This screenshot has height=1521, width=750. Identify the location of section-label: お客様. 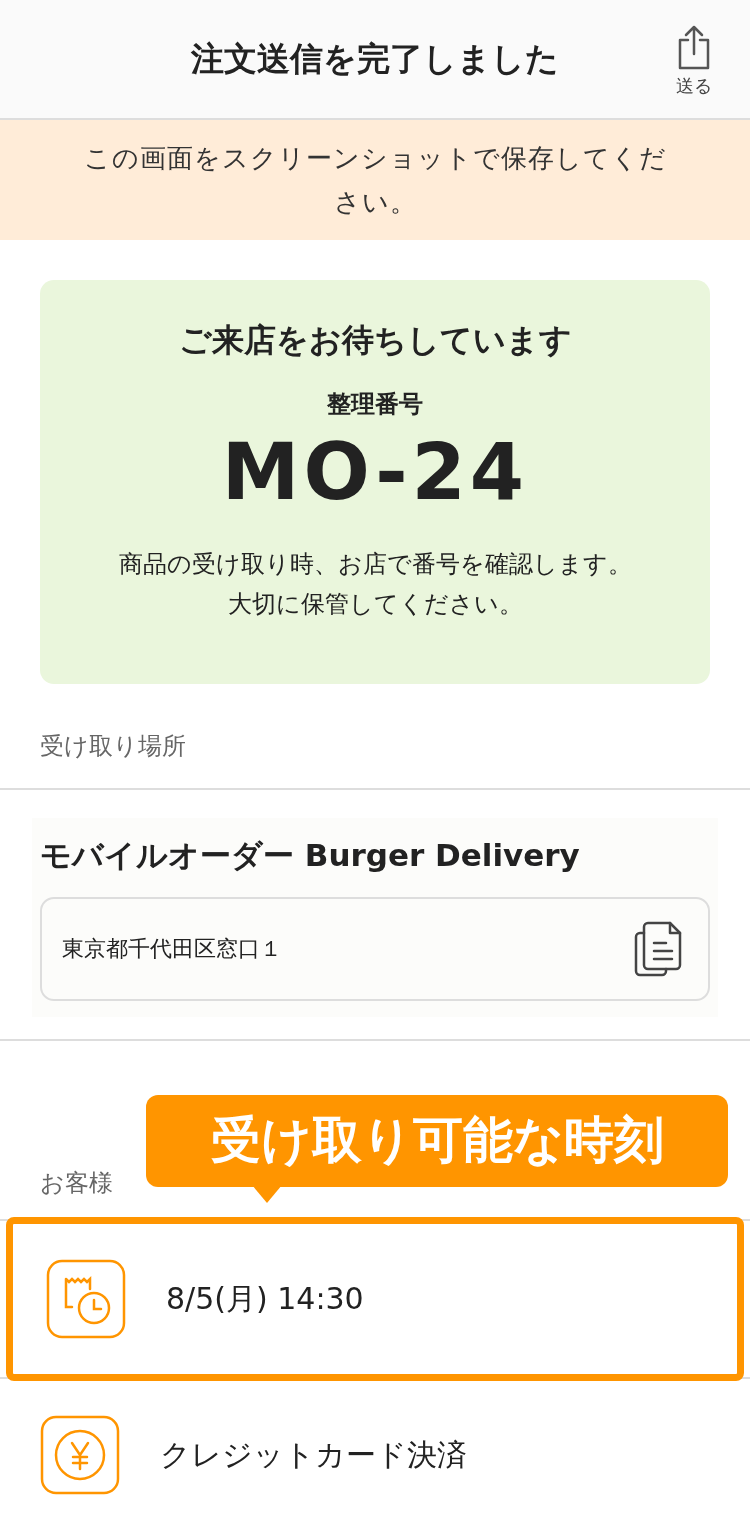
(76, 1183).